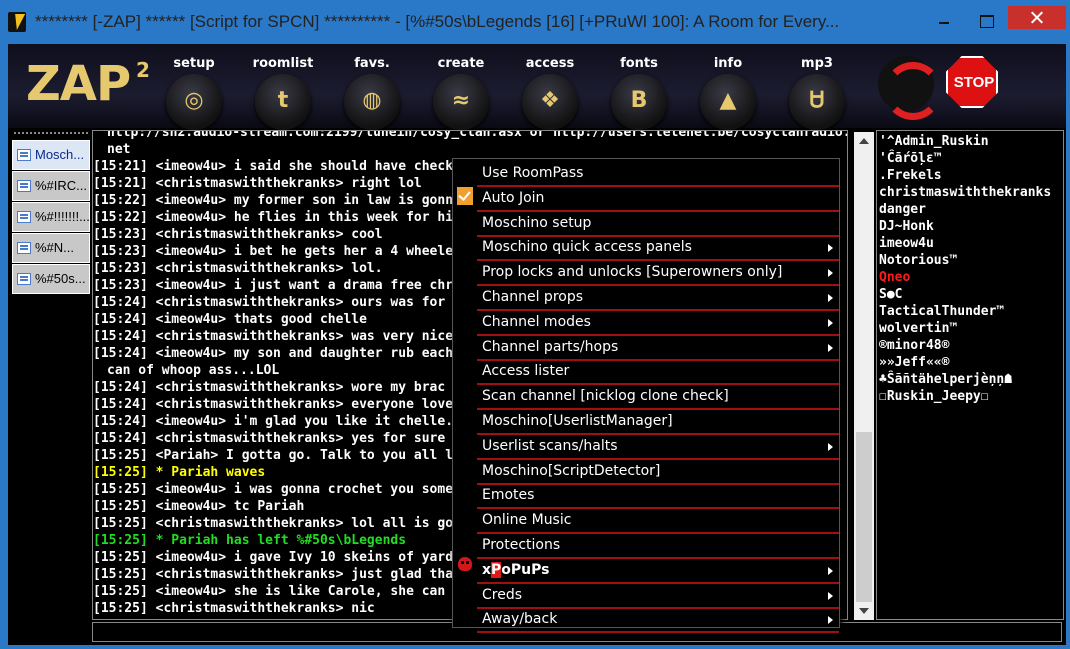 The image size is (1070, 649). What do you see at coordinates (970, 345) in the screenshot?
I see `nick-entry: ®minor48®` at bounding box center [970, 345].